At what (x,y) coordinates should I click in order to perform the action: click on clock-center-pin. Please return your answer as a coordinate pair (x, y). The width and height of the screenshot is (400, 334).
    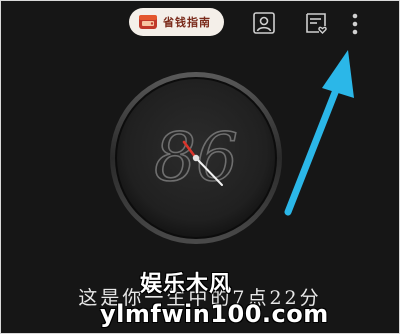
    Looking at the image, I should click on (196, 158).